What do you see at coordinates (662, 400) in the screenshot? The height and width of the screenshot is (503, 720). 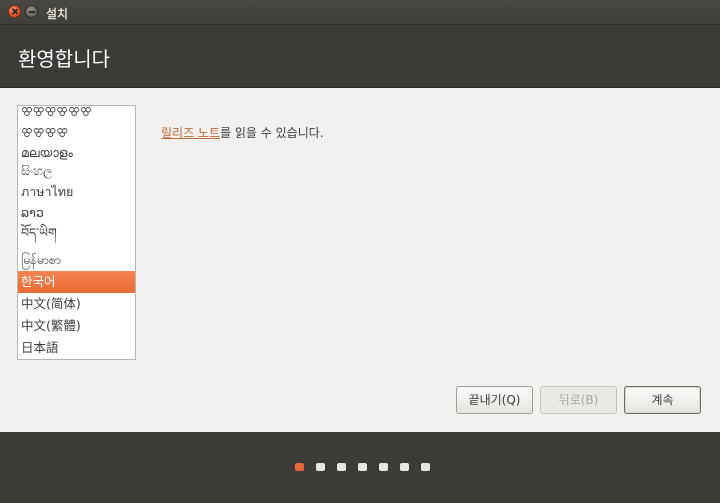 I see `continue-button: 계속` at bounding box center [662, 400].